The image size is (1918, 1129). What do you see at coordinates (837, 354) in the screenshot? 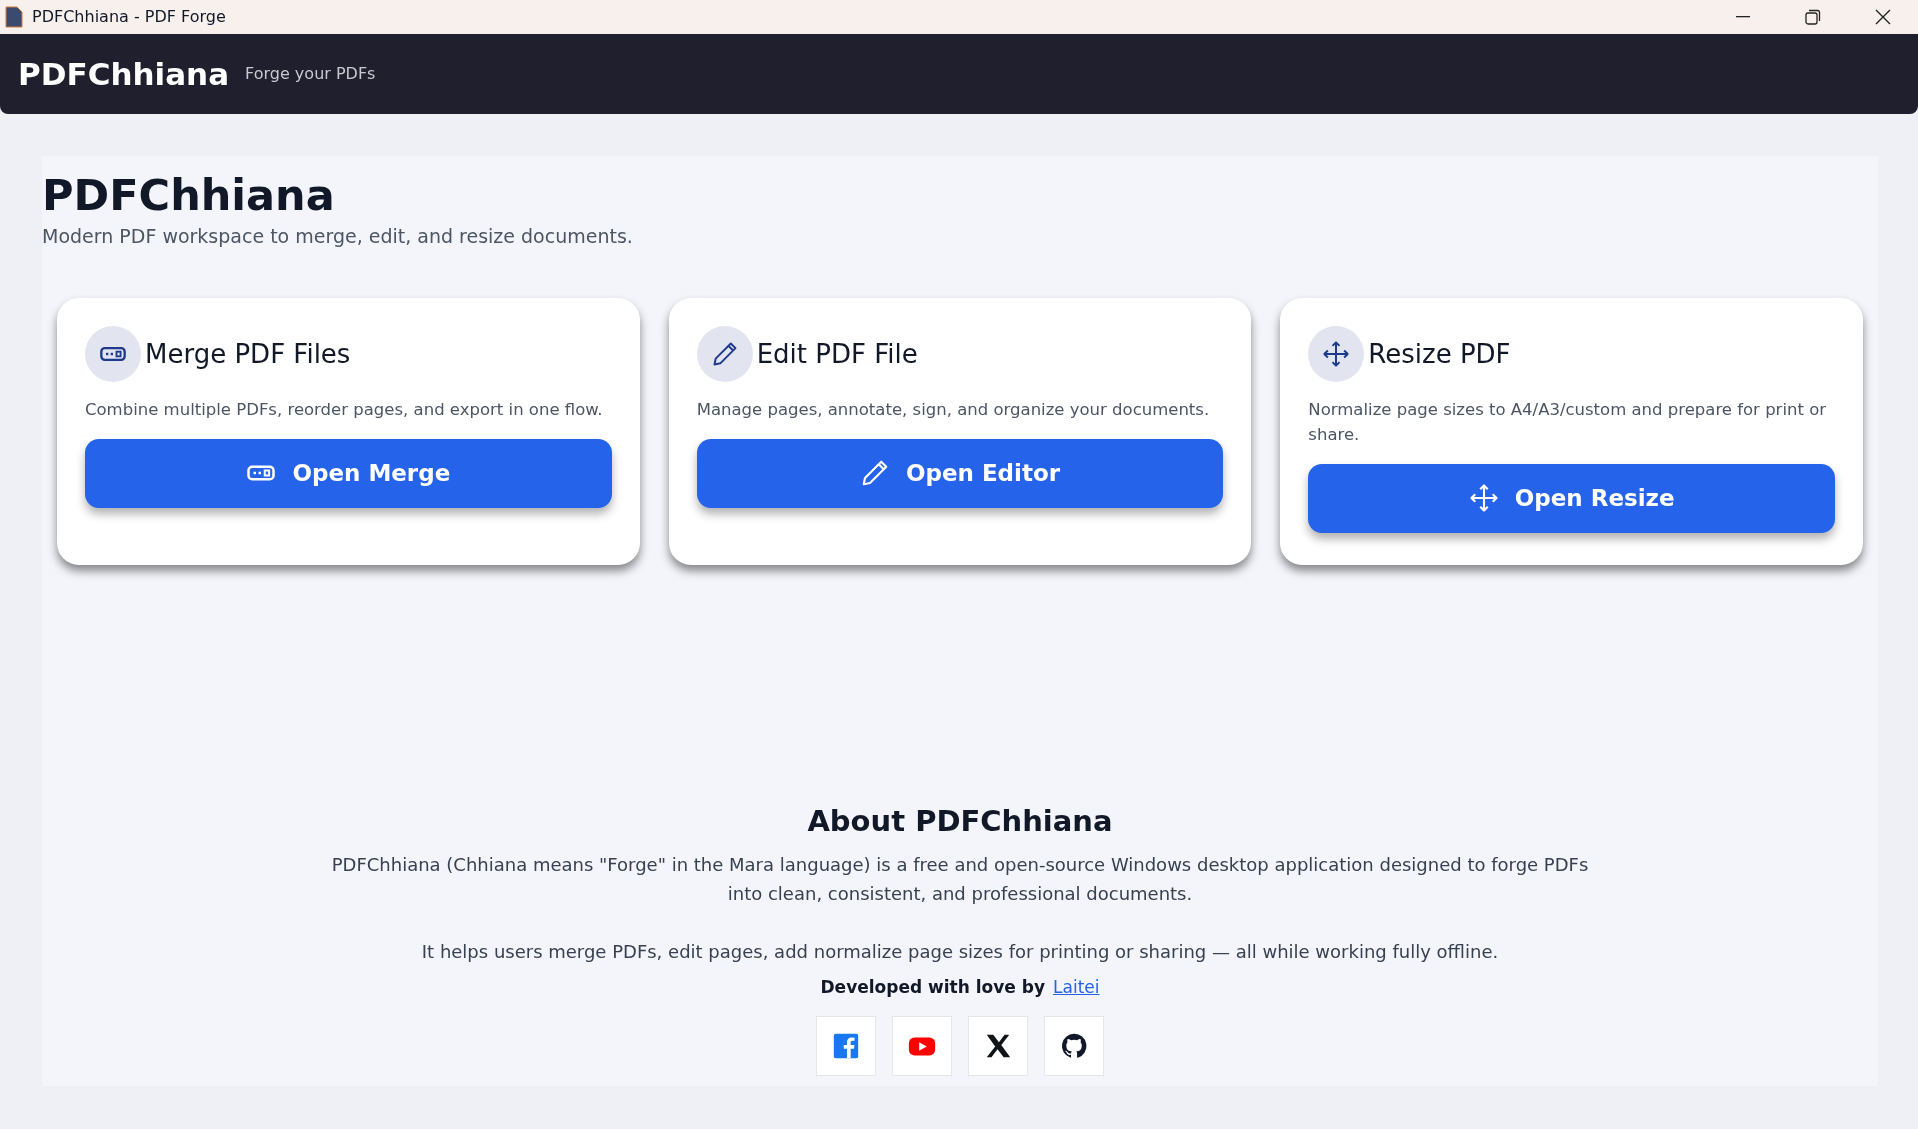
I see `card-title: Edit PDF File` at bounding box center [837, 354].